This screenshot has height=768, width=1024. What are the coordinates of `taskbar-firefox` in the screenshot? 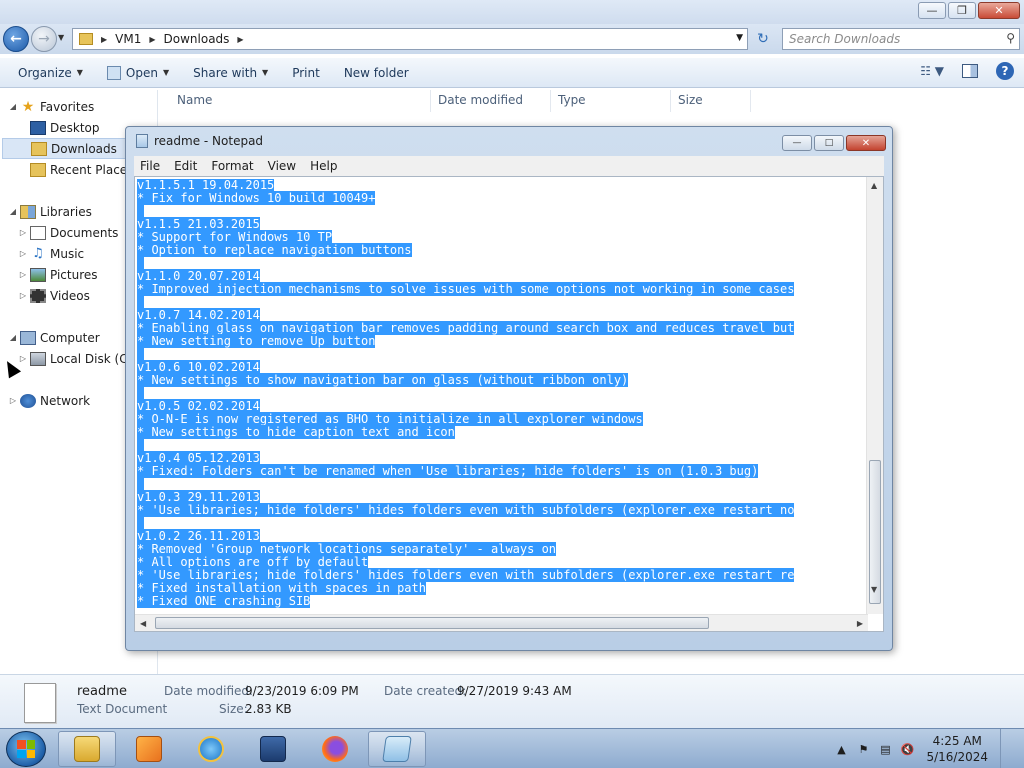 It's located at (335, 749).